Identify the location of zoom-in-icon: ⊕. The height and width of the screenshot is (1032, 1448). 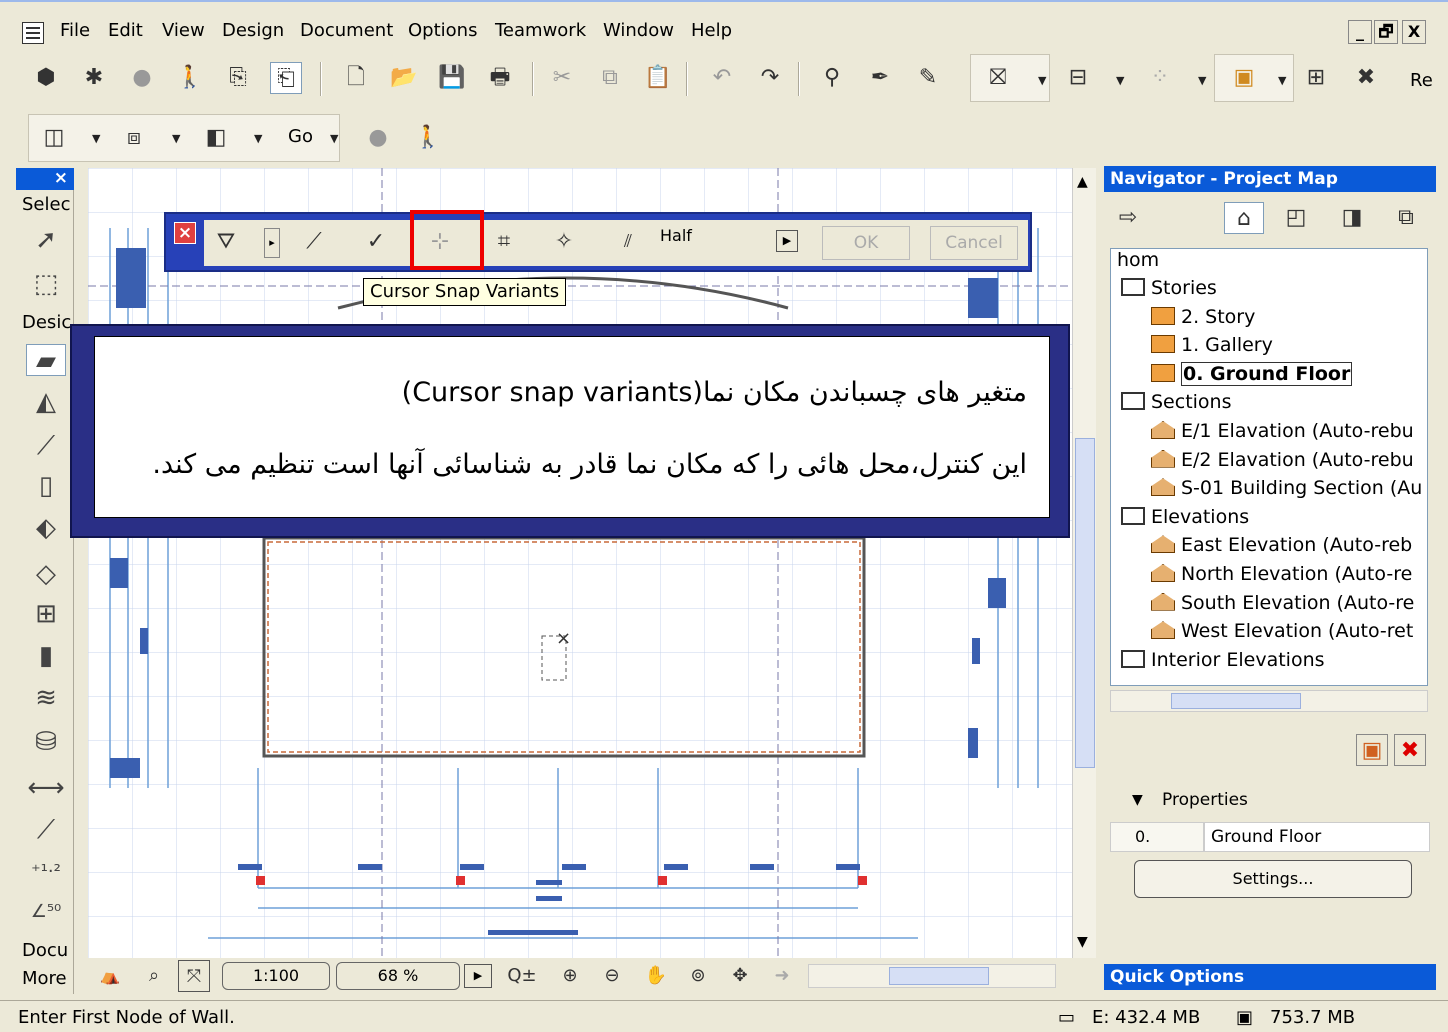
(570, 976).